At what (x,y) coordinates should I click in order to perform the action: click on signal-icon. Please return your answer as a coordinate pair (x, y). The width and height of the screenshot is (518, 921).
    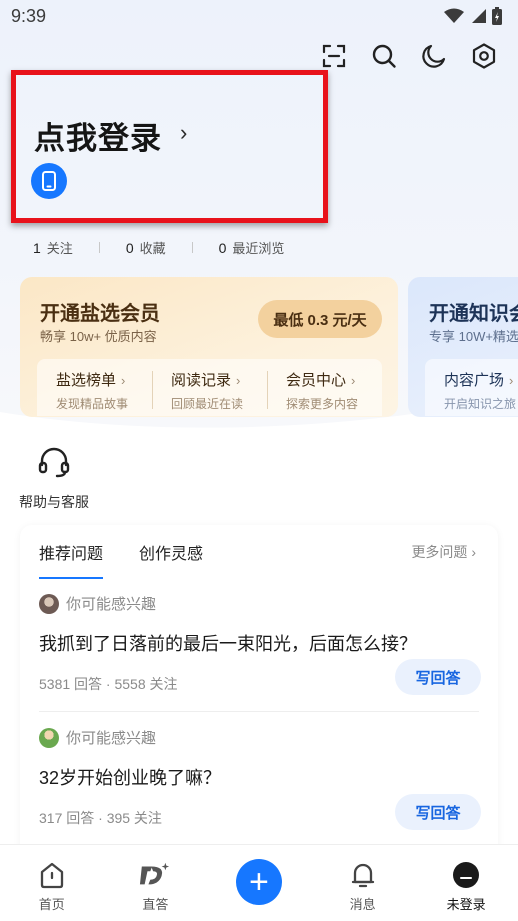
    Looking at the image, I should click on (479, 16).